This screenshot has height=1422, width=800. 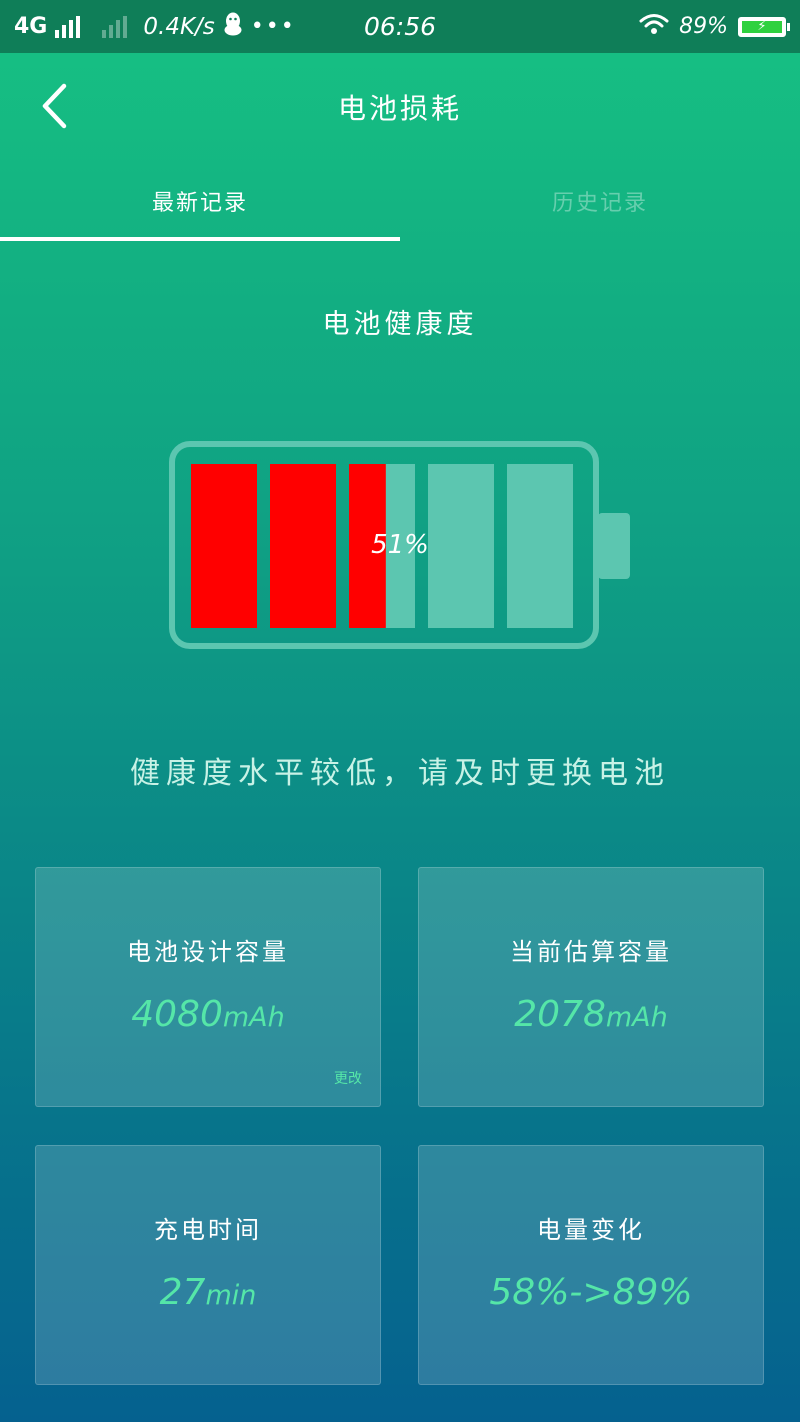 I want to click on battery-terminal, so click(x=614, y=546).